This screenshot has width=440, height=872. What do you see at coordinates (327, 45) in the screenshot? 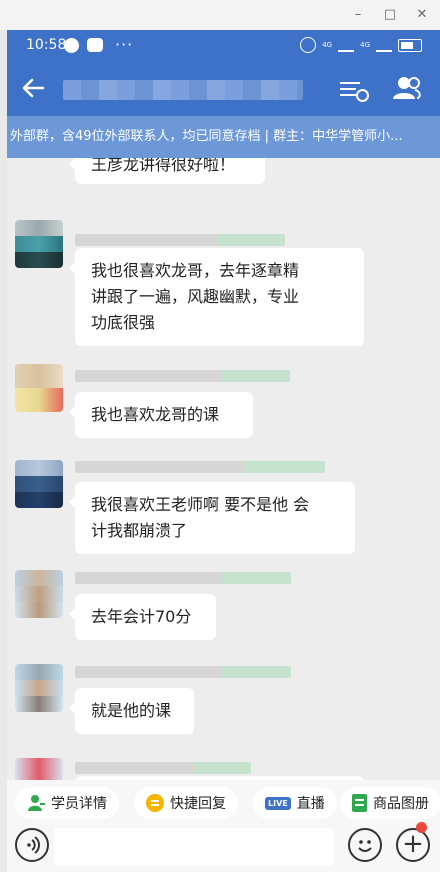
I see `network-label-1: 4G` at bounding box center [327, 45].